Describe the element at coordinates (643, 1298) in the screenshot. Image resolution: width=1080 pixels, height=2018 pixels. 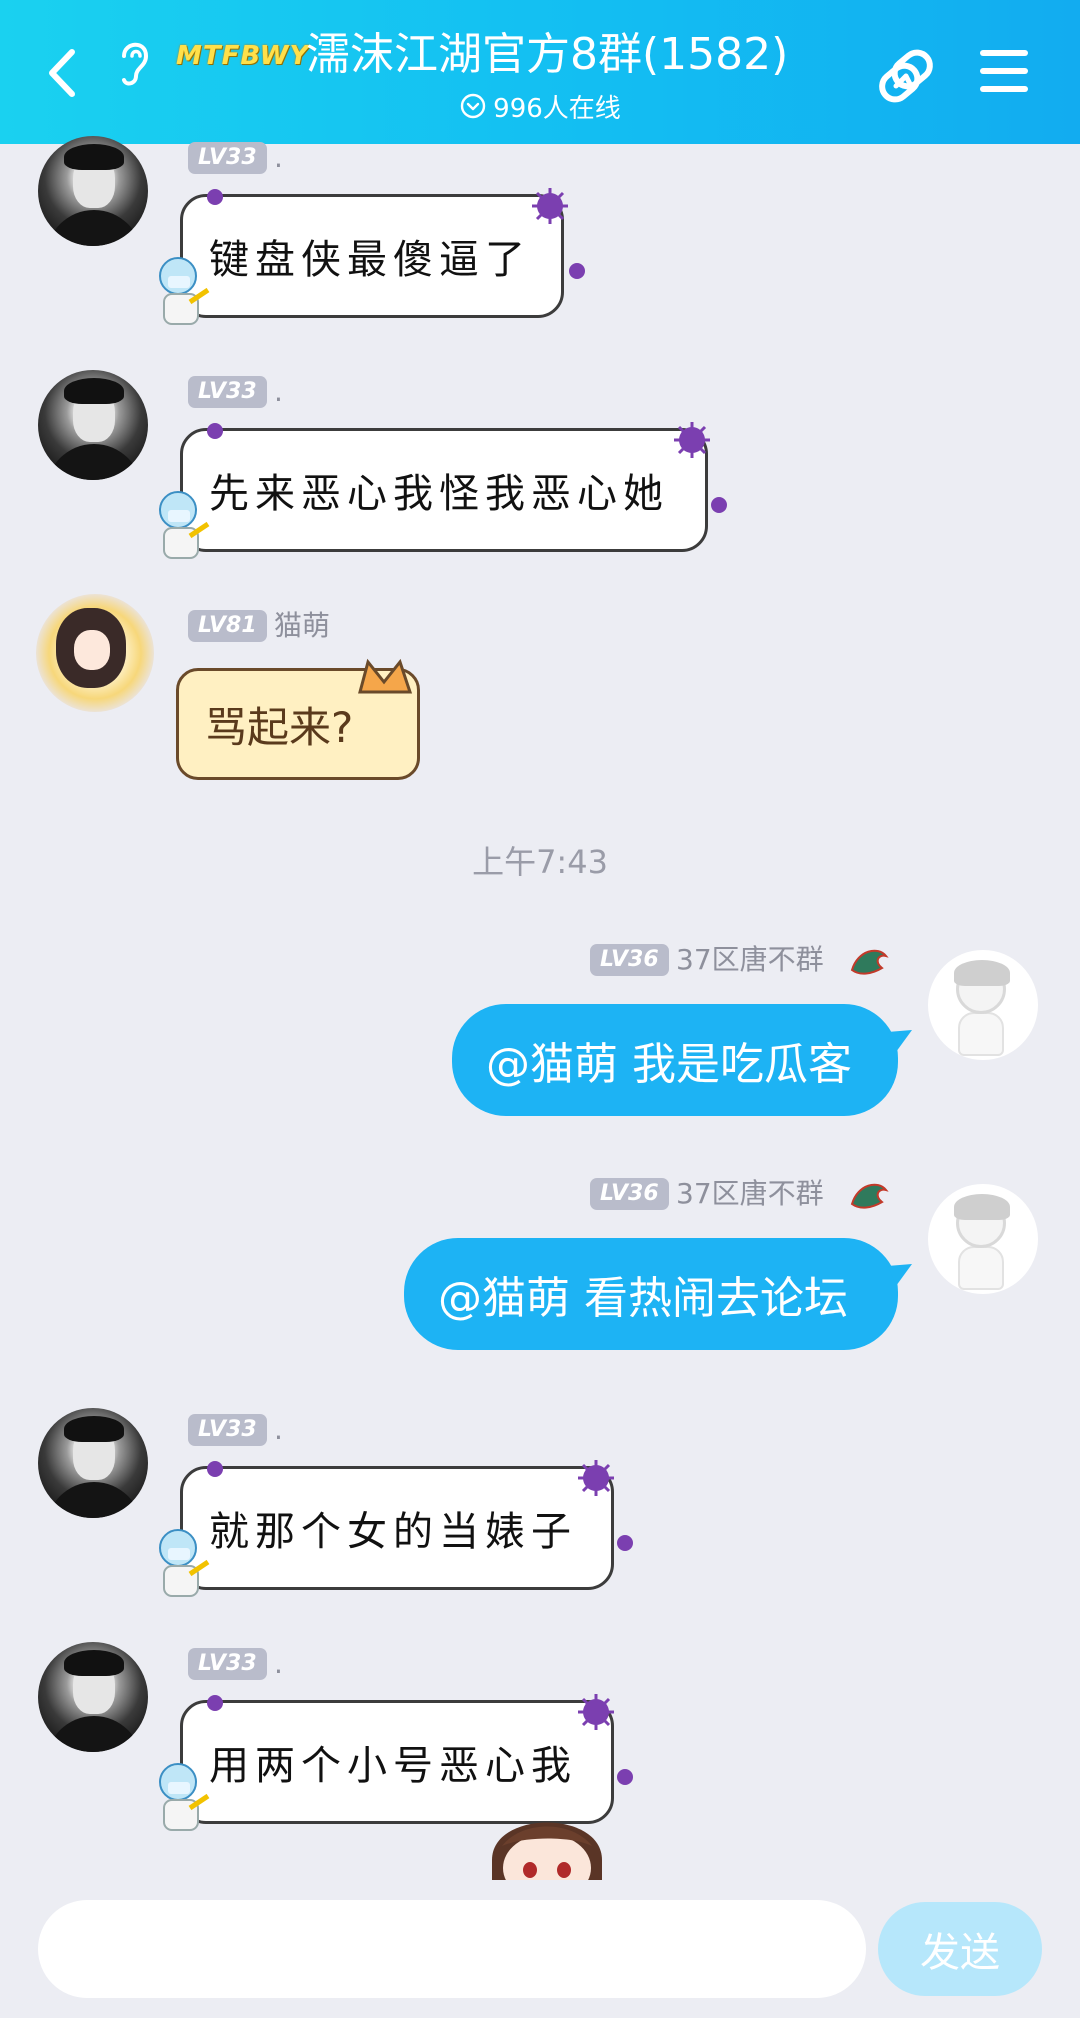
I see `message-text: @猫萌 看热闹去论坛` at that location.